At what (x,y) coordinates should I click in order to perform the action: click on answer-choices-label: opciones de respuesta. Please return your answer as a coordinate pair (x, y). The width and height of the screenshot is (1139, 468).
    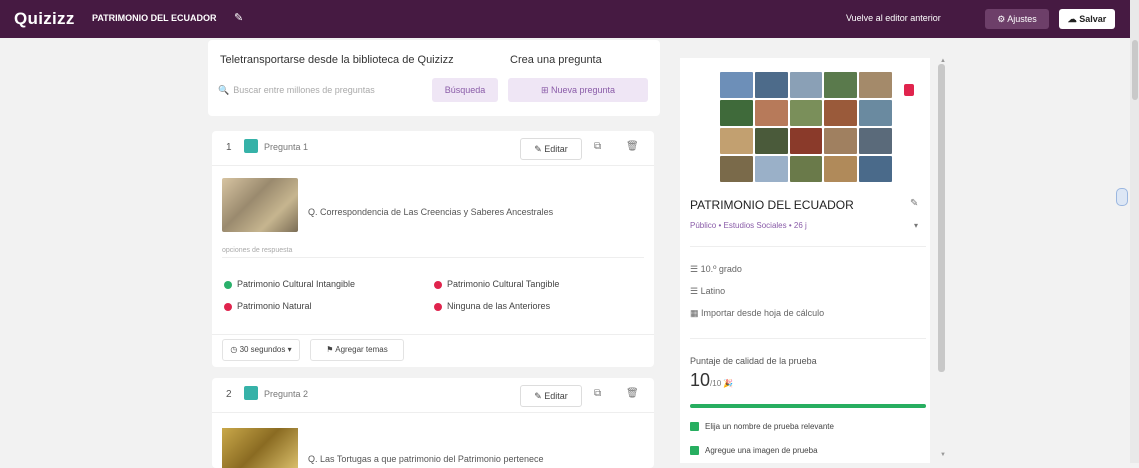
    Looking at the image, I should click on (257, 250).